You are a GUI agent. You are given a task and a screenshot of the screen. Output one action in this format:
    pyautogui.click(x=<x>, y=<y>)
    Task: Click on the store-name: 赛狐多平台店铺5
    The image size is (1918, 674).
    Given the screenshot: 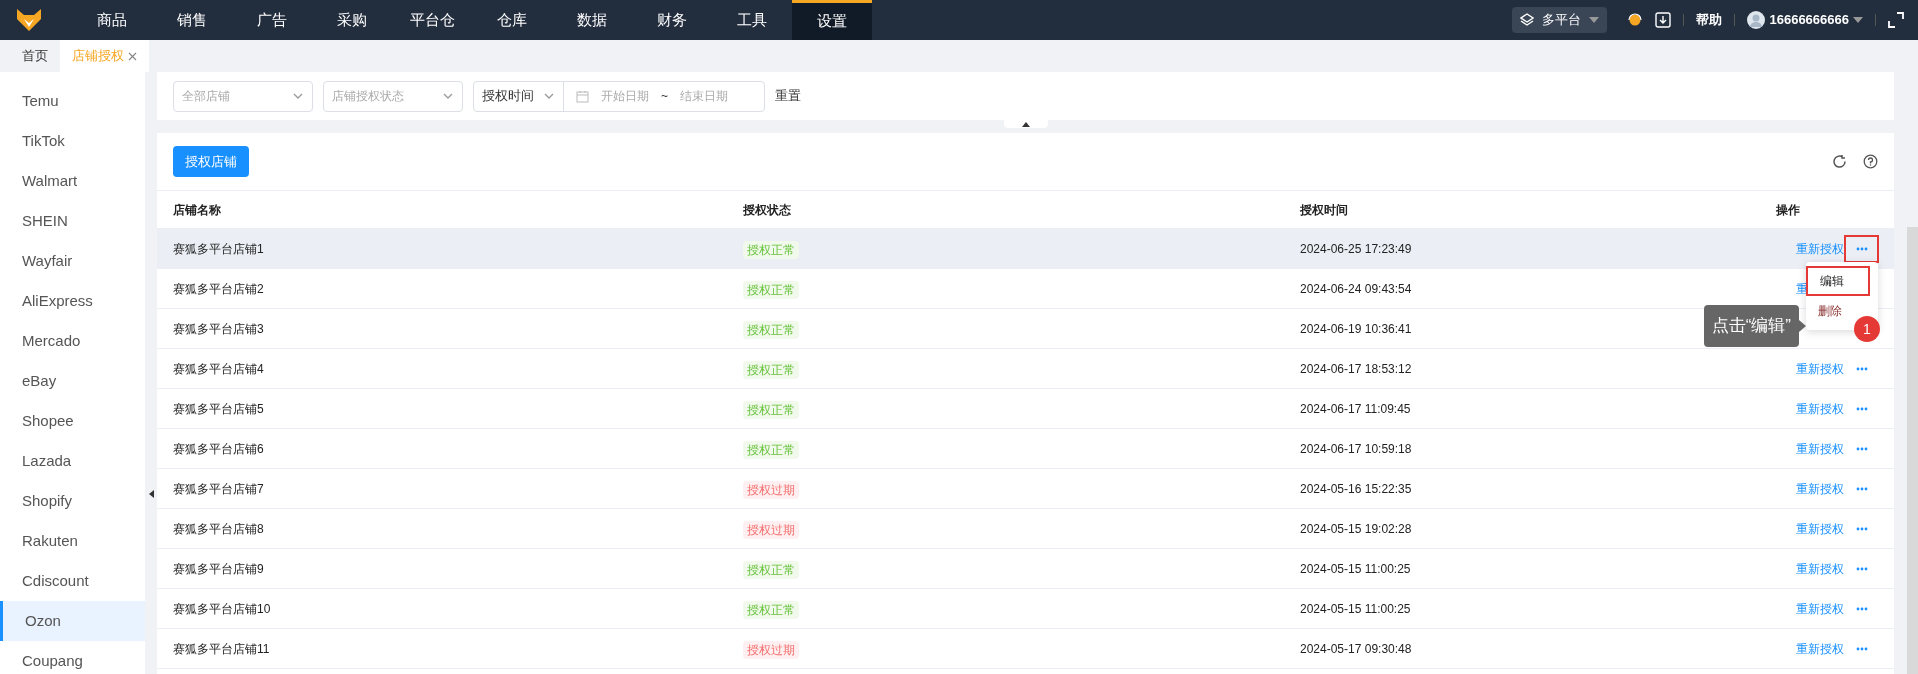 What is the action you would take?
    pyautogui.click(x=218, y=409)
    